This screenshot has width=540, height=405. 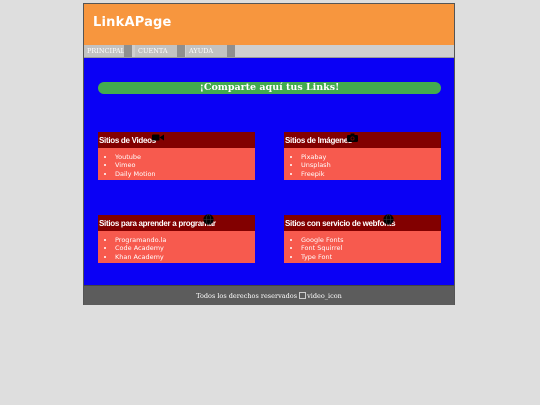 I want to click on share-links-banner: ¡Comparte aquí tus Links!, so click(x=269, y=88).